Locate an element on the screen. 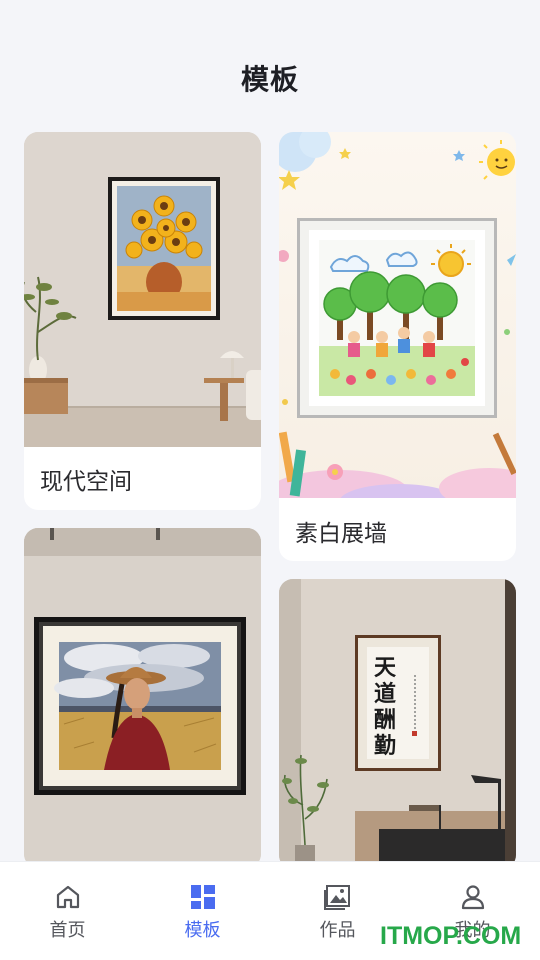 This screenshot has height=960, width=540. svg-text: 道 is located at coordinates (385, 694).